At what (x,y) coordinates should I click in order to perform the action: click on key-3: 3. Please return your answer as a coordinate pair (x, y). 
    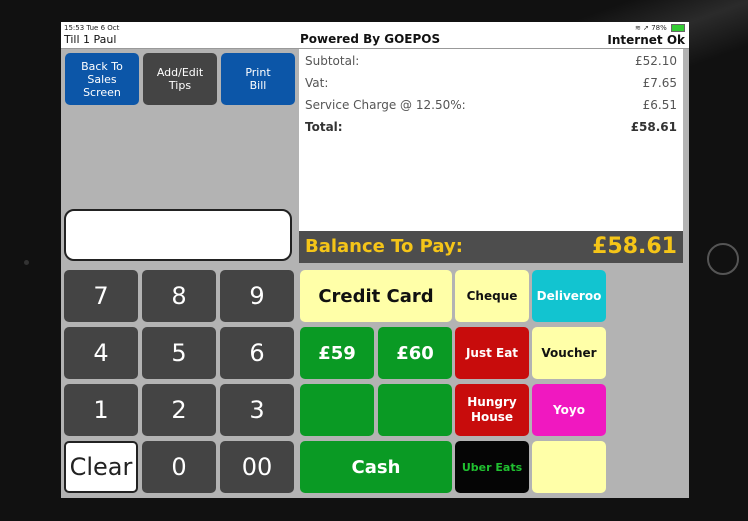
    Looking at the image, I should click on (257, 410).